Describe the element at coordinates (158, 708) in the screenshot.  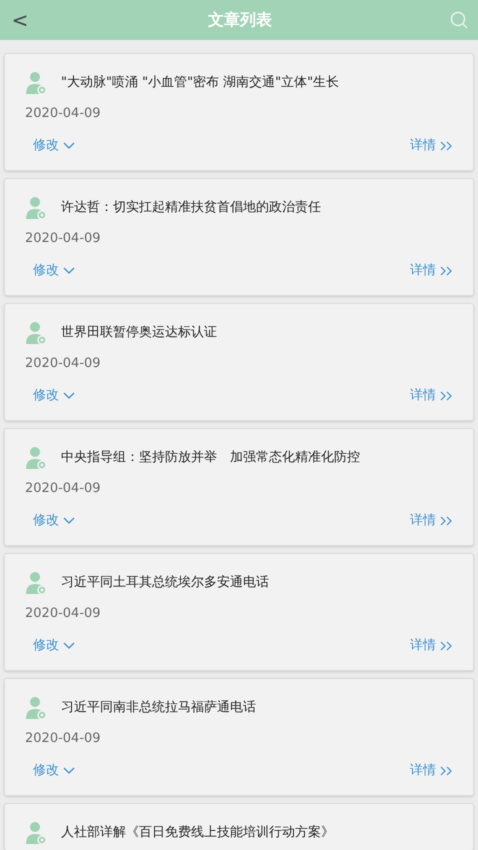
I see `article-title: 习近平同南非总统拉马福萨通电话` at that location.